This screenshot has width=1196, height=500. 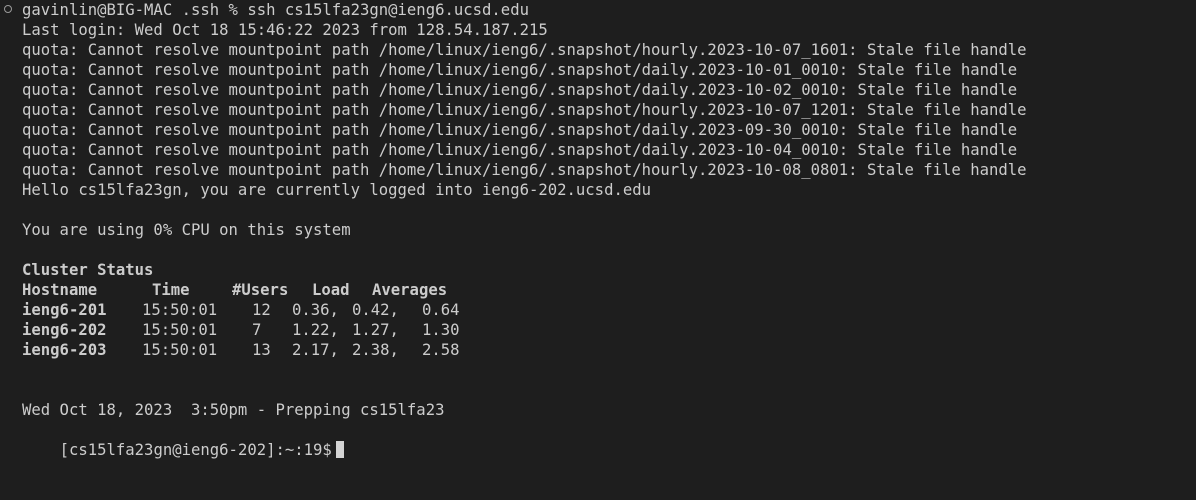 I want to click on row-load-5: 2.38,, so click(x=375, y=350).